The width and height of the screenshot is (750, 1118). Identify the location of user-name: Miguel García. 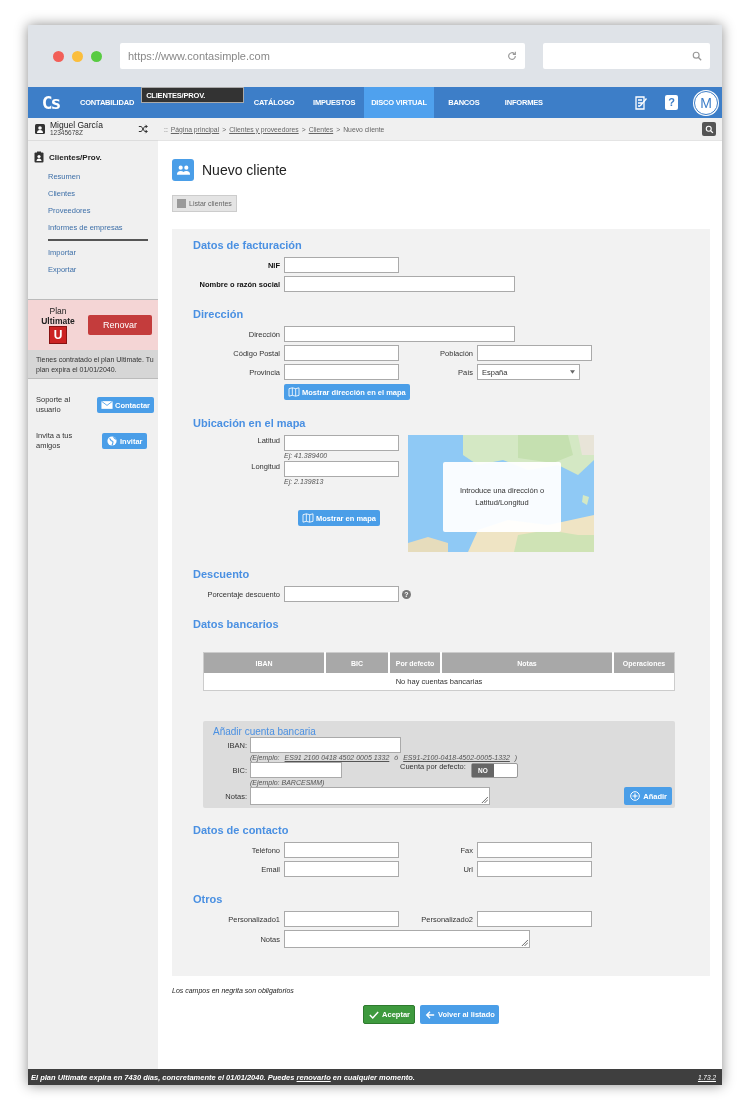
(76, 125).